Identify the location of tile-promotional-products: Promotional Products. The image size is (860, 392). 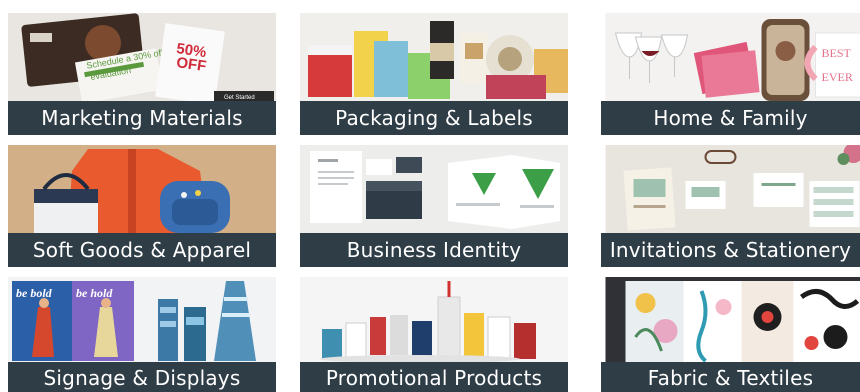
(434, 334).